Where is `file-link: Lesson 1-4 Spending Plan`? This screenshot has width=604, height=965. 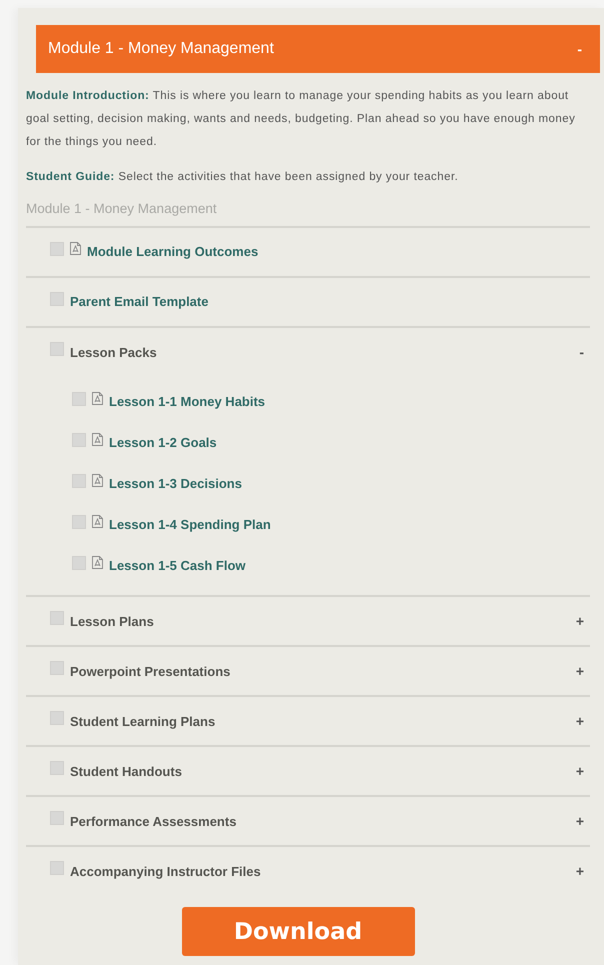 file-link: Lesson 1-4 Spending Plan is located at coordinates (346, 524).